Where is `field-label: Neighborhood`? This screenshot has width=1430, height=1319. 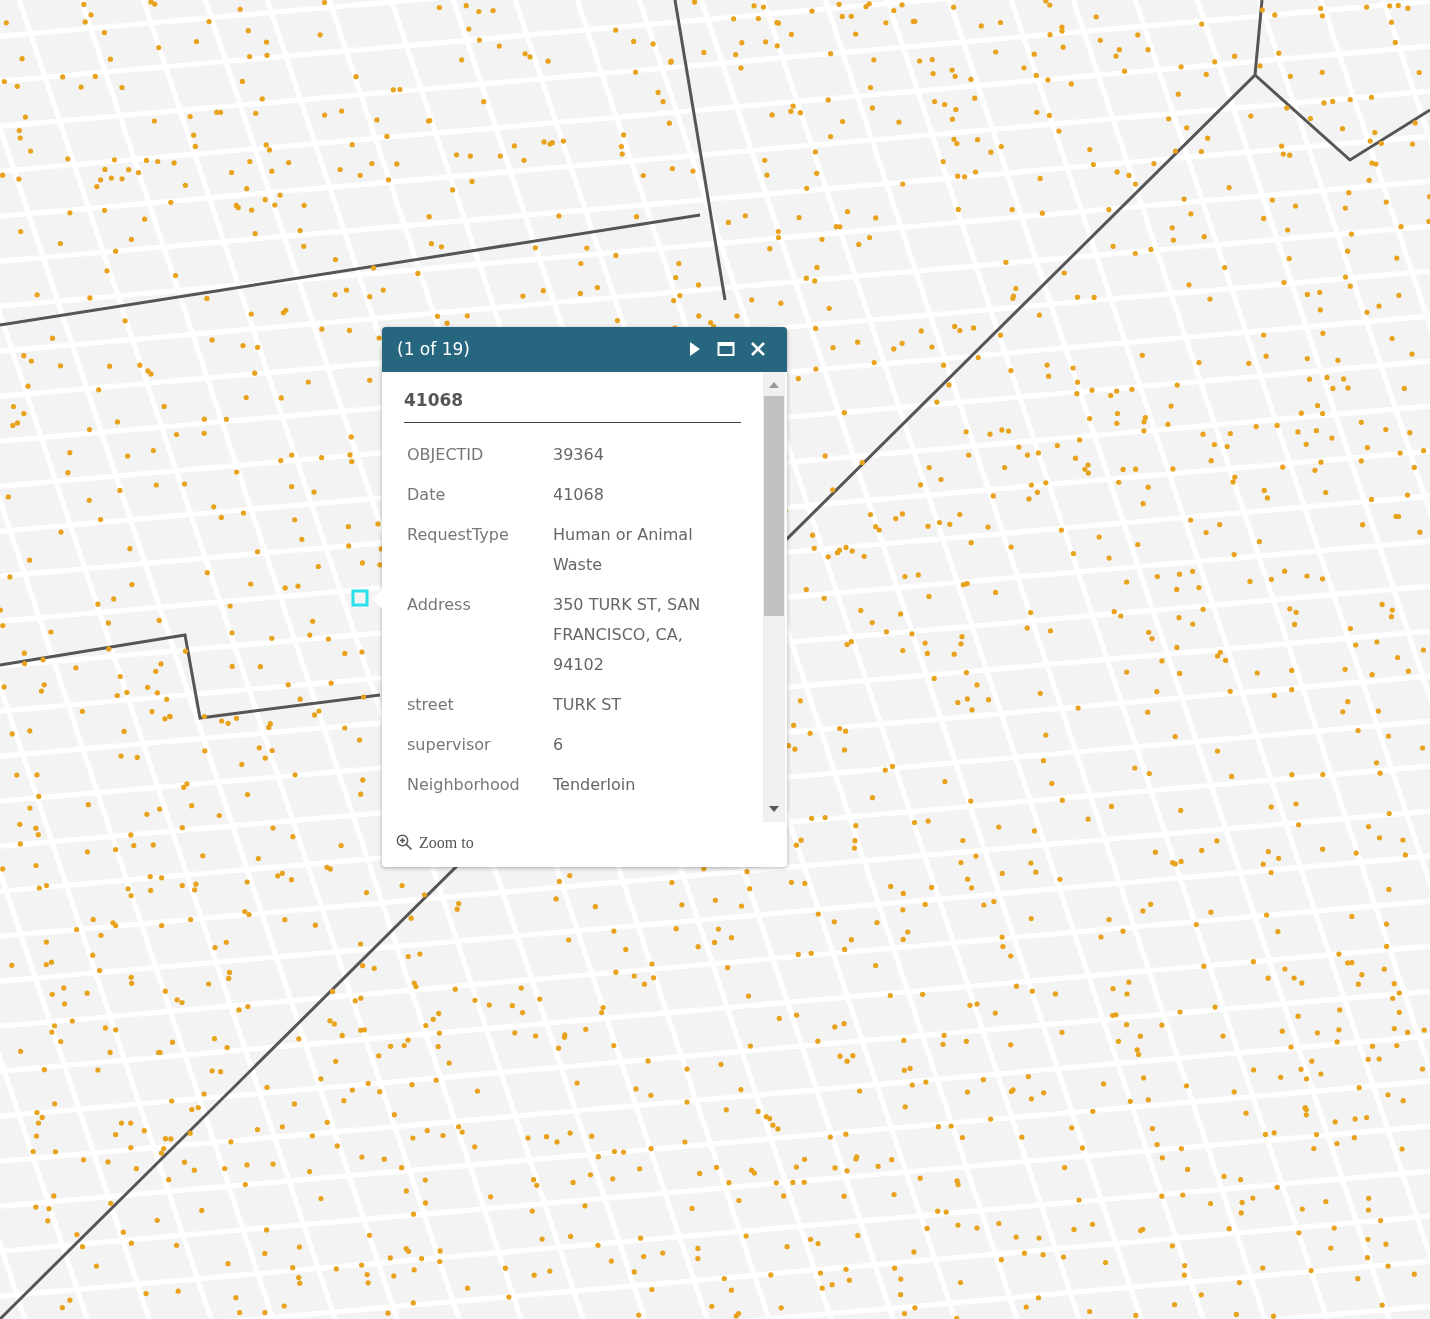 field-label: Neighborhood is located at coordinates (463, 784).